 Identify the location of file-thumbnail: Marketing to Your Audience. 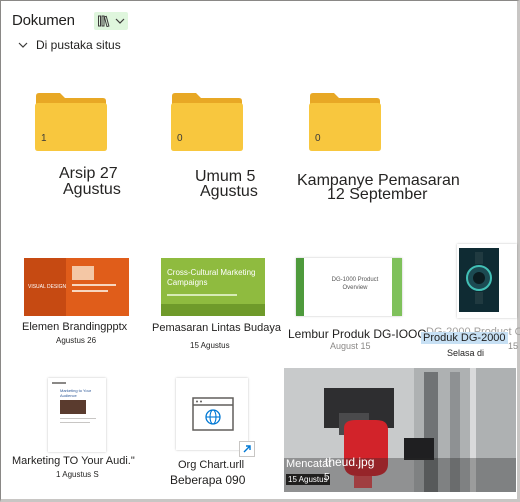
(77, 415).